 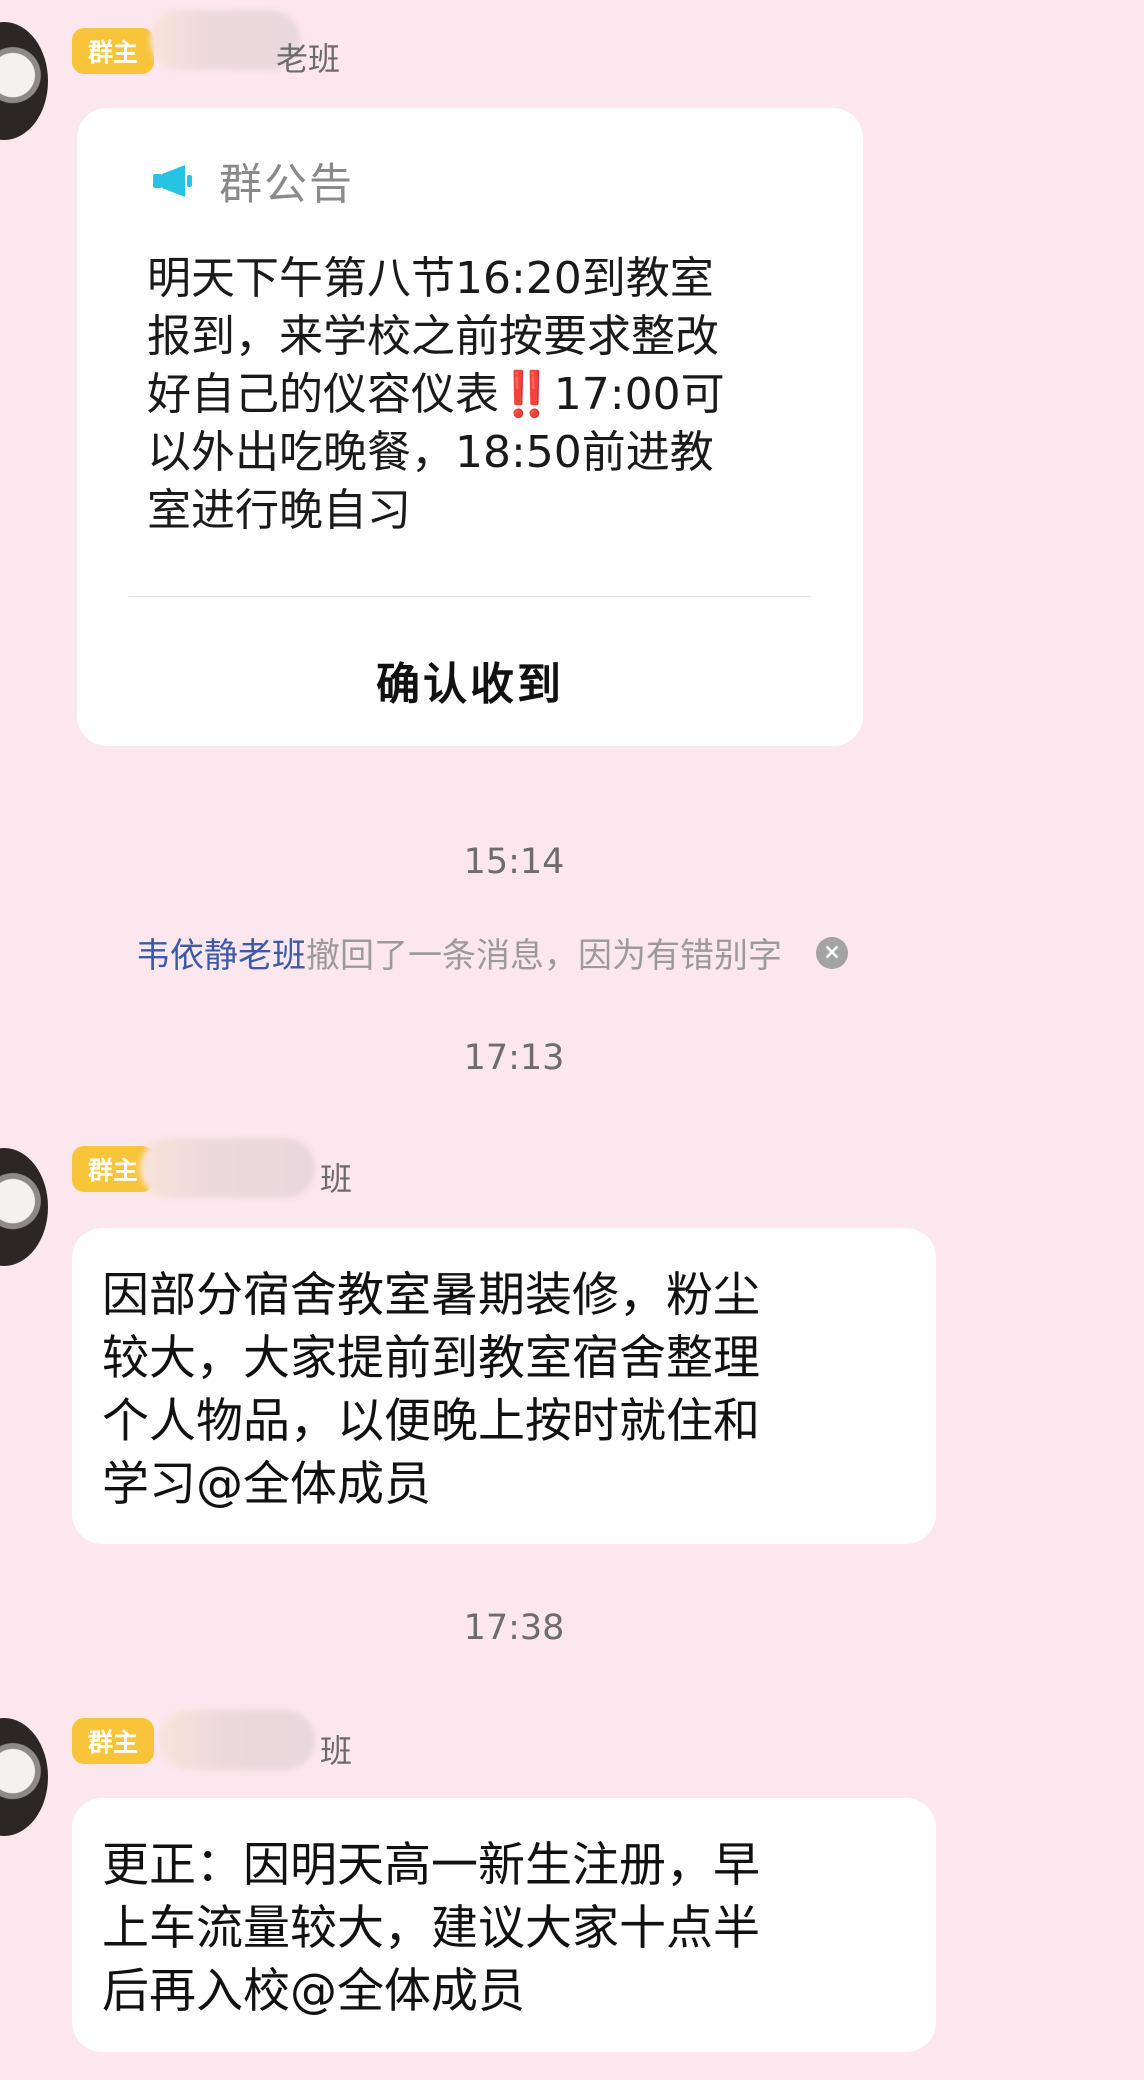 I want to click on announcement-line: 好自己的仪容仪表‼️17:00可, so click(x=477, y=395).